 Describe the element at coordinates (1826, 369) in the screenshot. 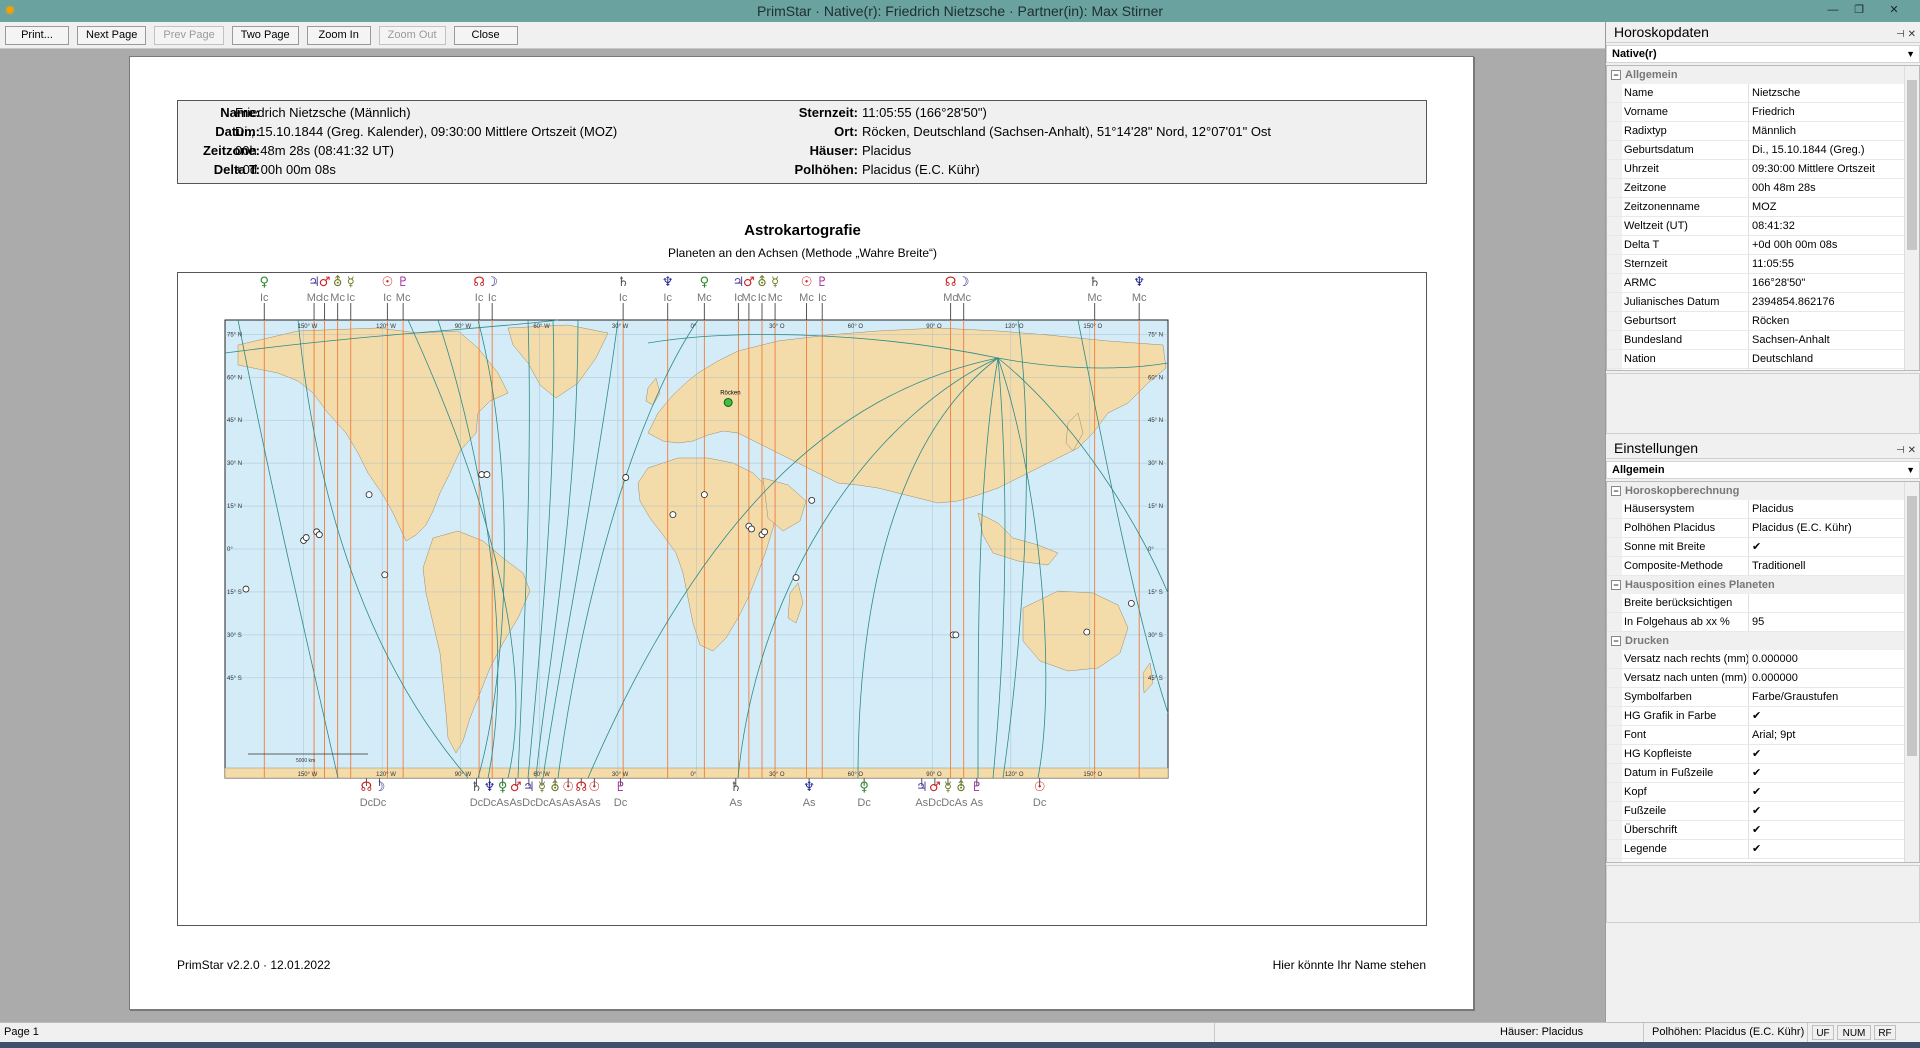

I see `horoskopdaten-row-value: 51°14'28" Nord` at that location.